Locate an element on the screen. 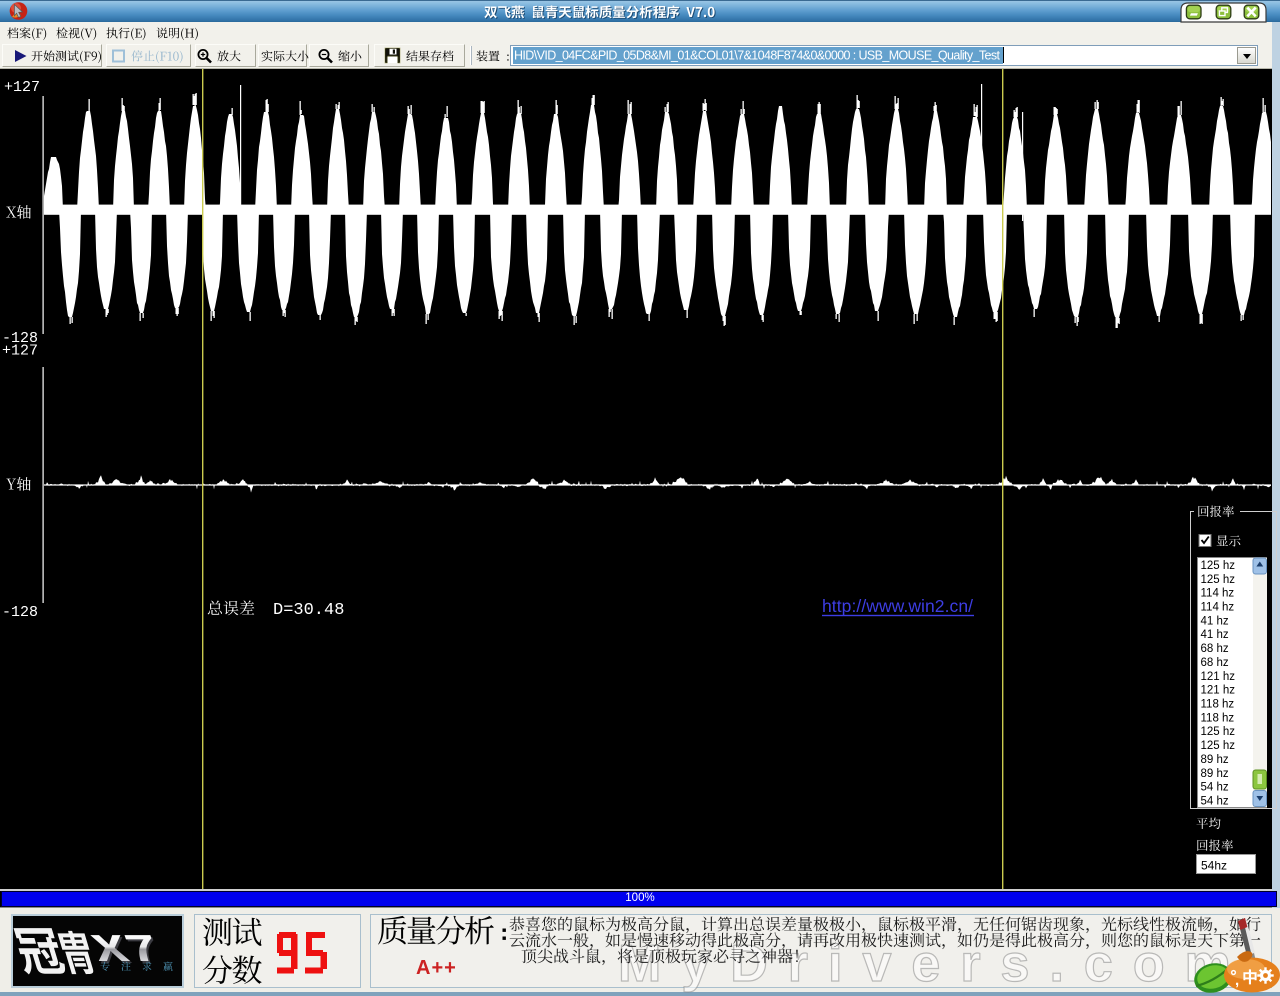  svg-text: -128 is located at coordinates (20, 612).